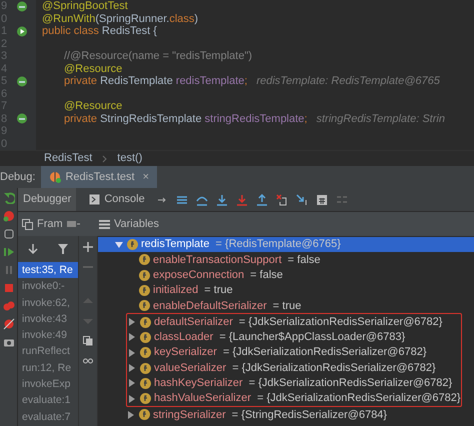 The width and height of the screenshot is (474, 426). Describe the element at coordinates (33, 249) in the screenshot. I see `down-arrow-icon` at that location.